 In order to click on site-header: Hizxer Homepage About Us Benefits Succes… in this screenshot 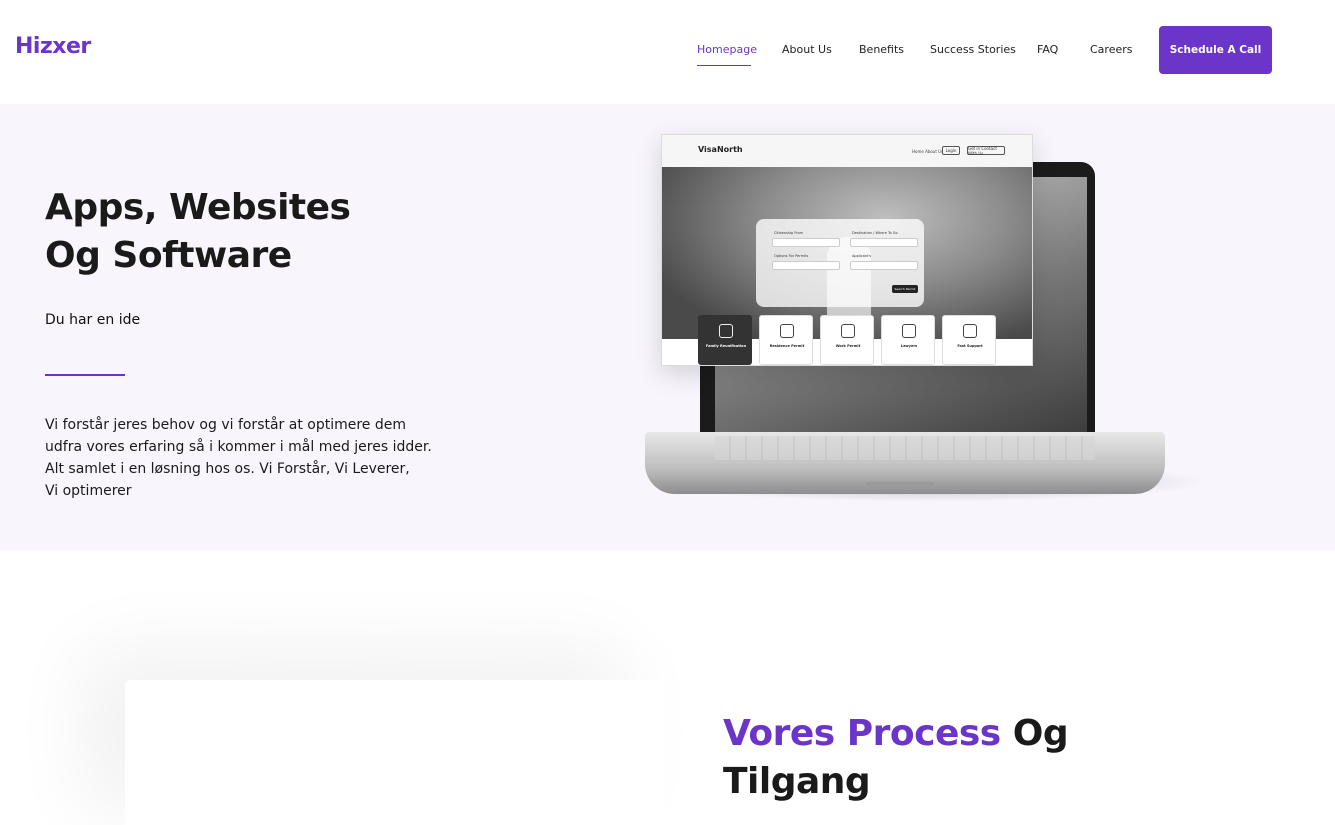, I will do `click(667, 52)`.